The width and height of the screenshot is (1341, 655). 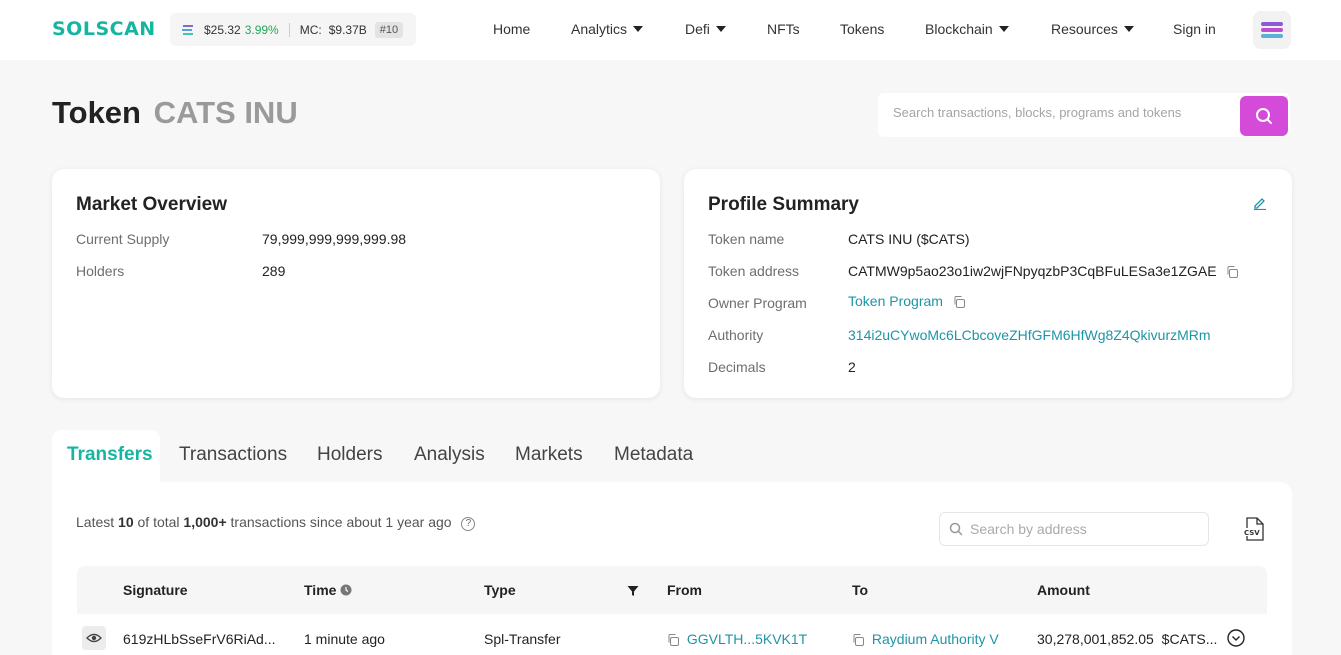 I want to click on summary-post: transactions since about 1 year ago, so click(x=341, y=522).